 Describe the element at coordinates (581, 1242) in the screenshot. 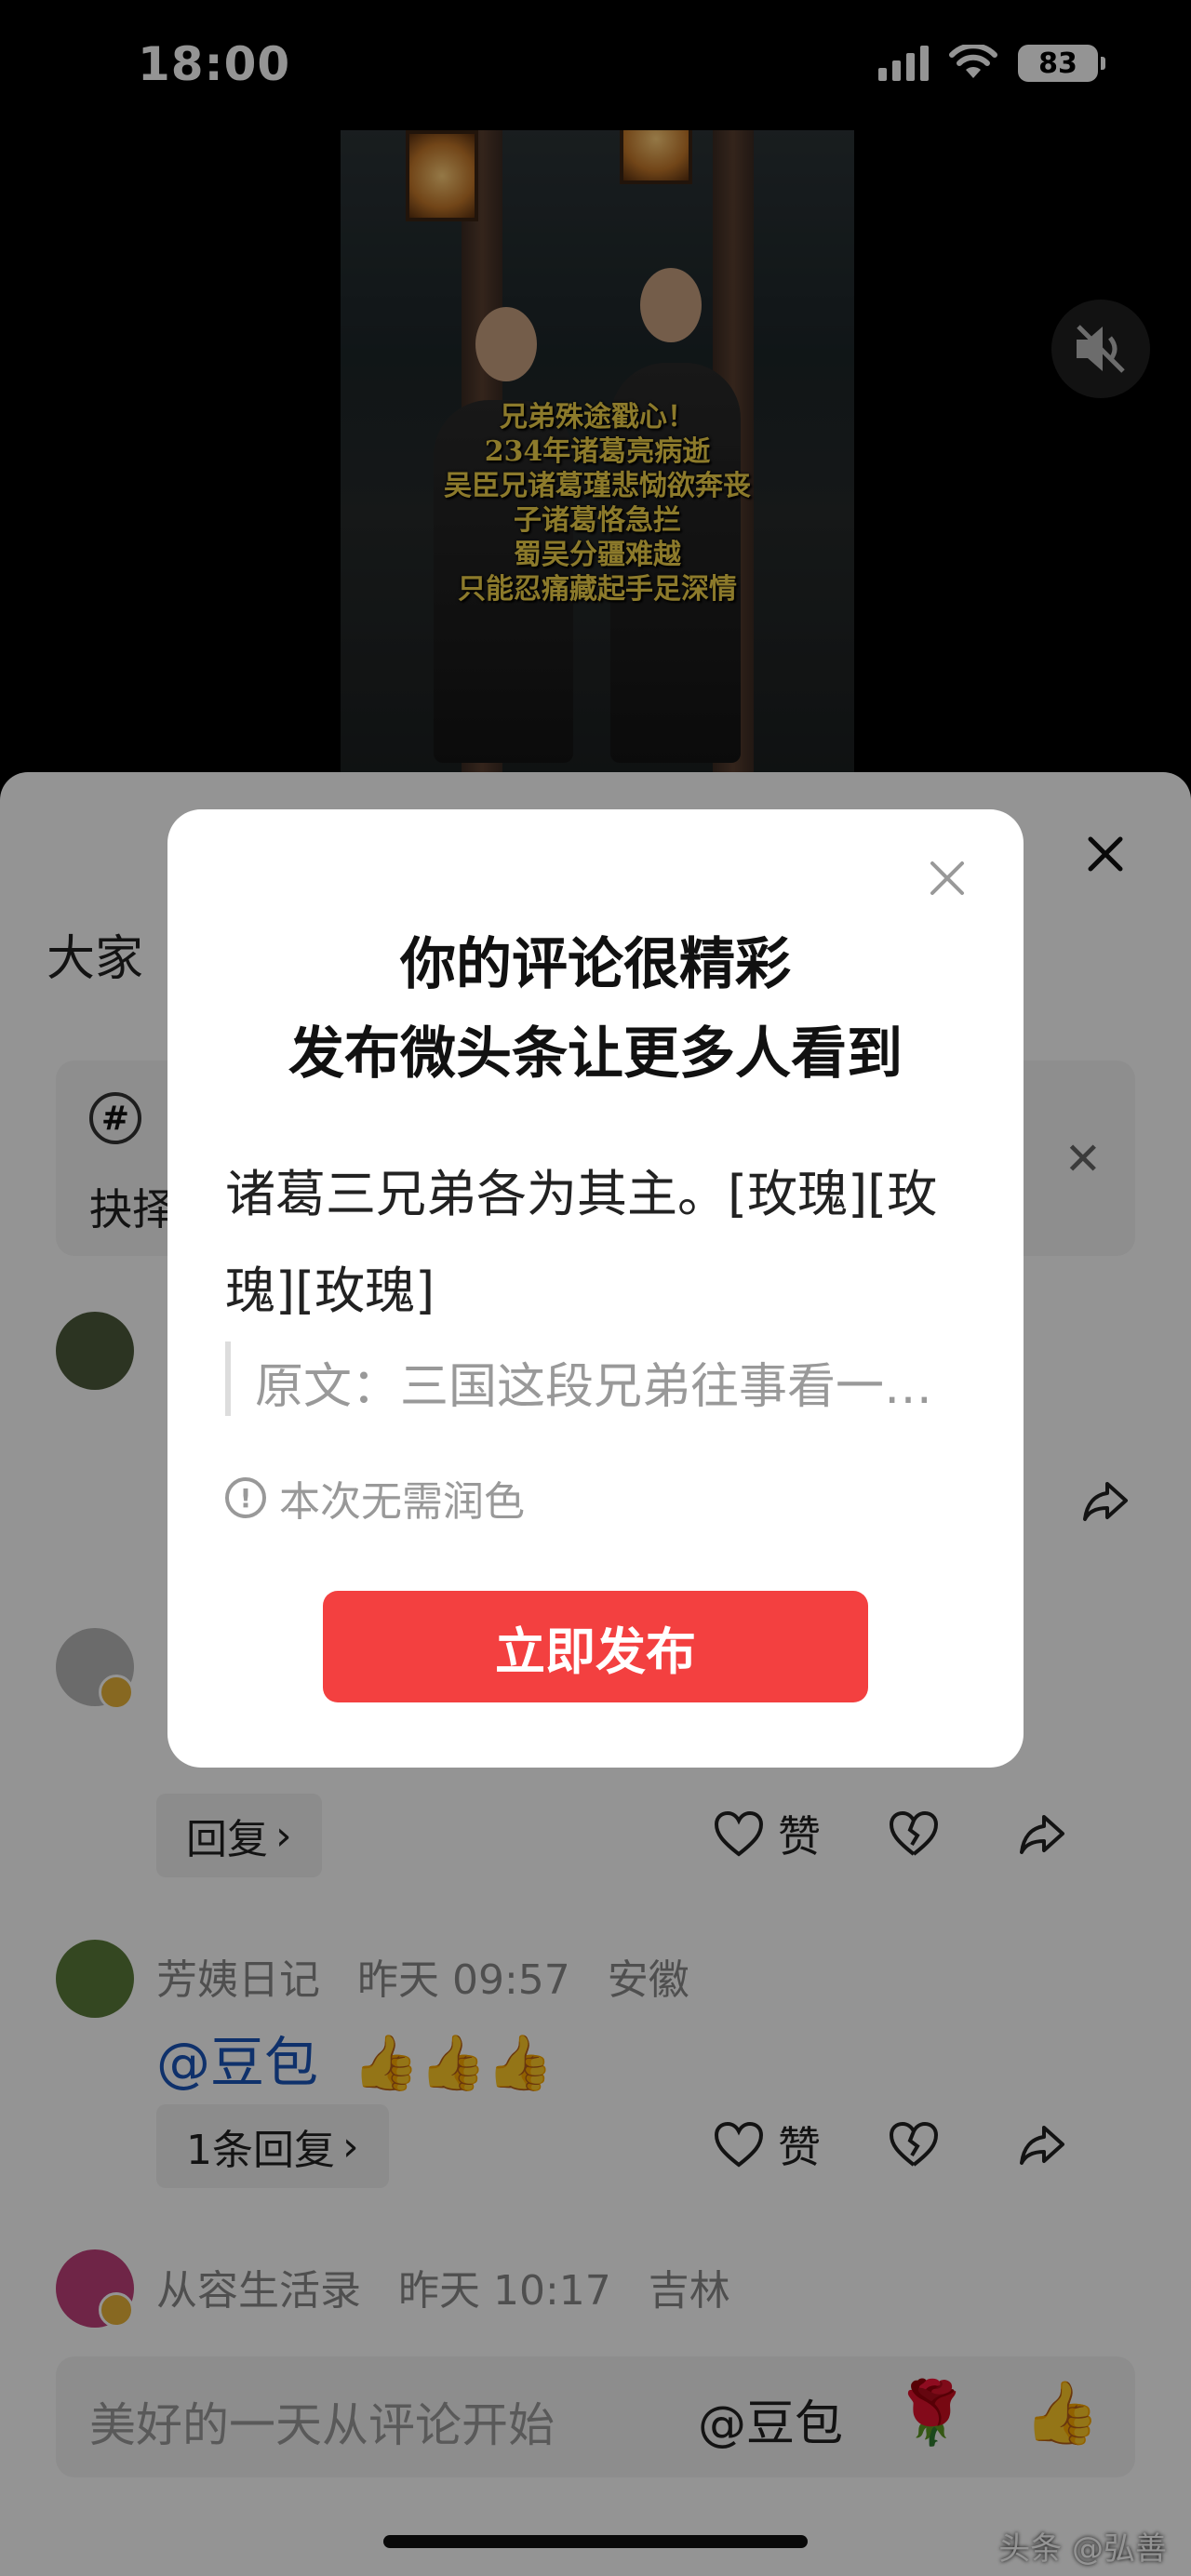

I see `comment-preview: 诸葛三兄弟各为其主。[玫瑰][玫瑰][玫瑰]` at that location.